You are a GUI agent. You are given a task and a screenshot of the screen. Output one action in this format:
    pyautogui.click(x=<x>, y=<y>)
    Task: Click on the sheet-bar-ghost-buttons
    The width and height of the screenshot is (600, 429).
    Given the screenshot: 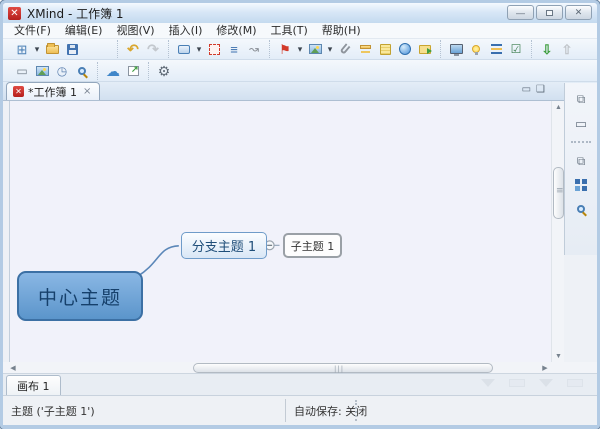 What is the action you would take?
    pyautogui.click(x=532, y=383)
    